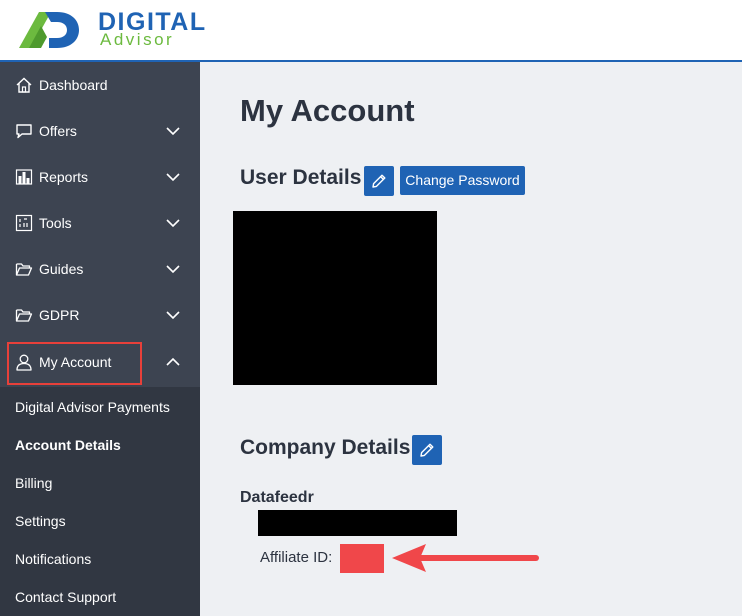 This screenshot has height=616, width=742. I want to click on bar-chart-icon, so click(24, 177).